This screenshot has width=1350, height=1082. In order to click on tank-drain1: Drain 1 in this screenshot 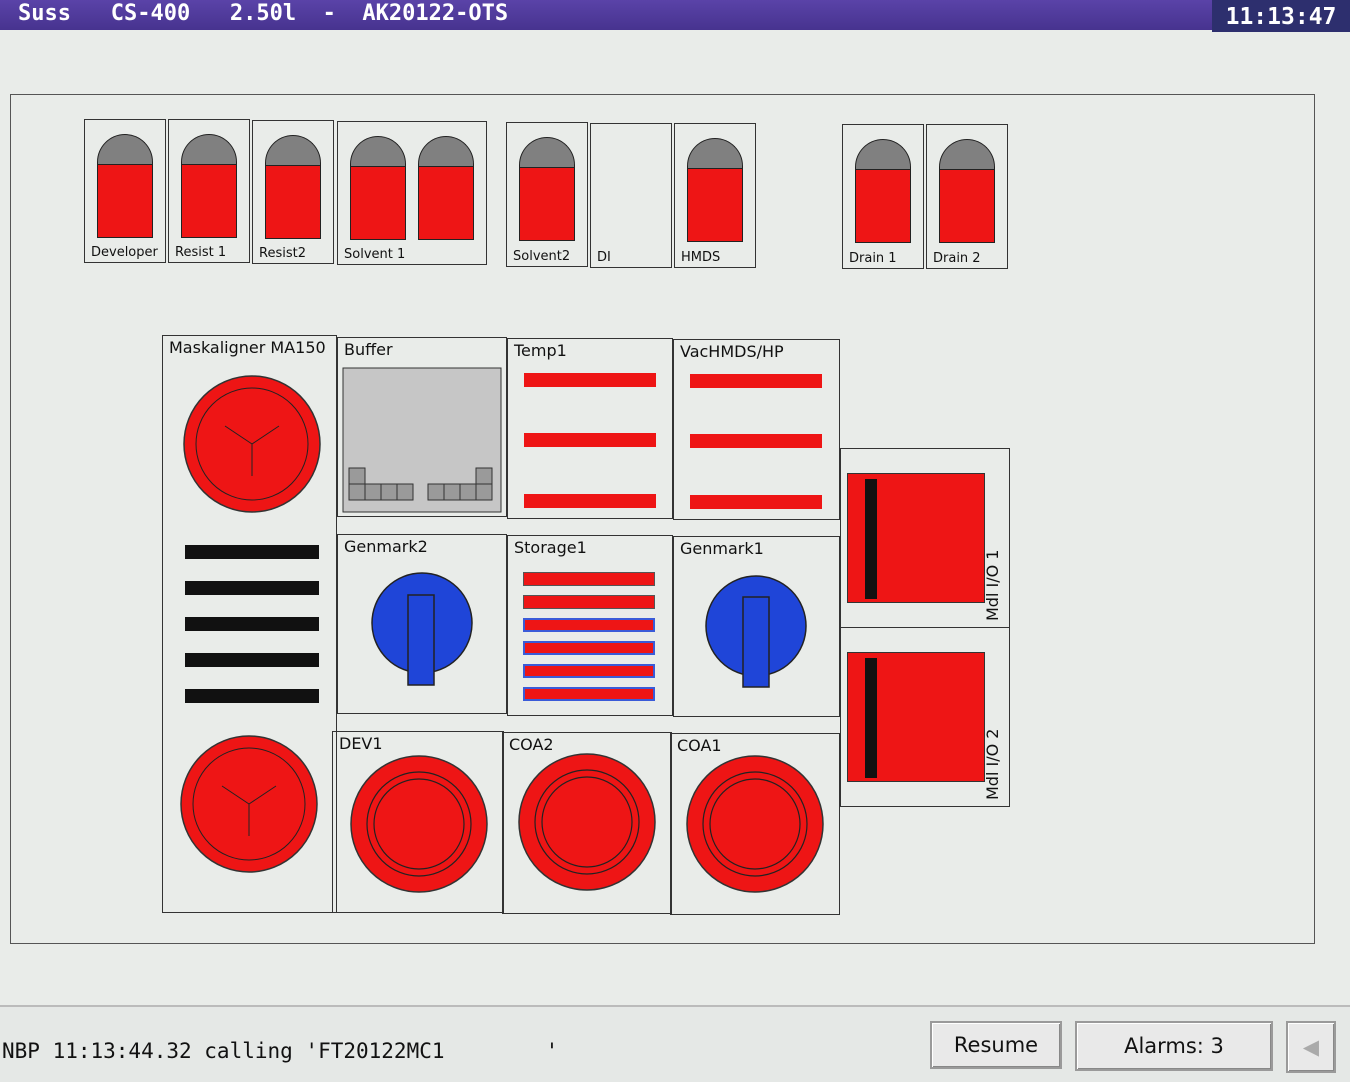, I will do `click(883, 196)`.